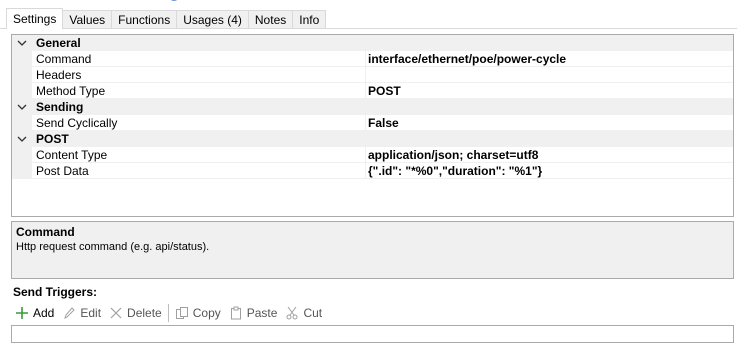  What do you see at coordinates (44, 313) in the screenshot?
I see `add-button-label: Add` at bounding box center [44, 313].